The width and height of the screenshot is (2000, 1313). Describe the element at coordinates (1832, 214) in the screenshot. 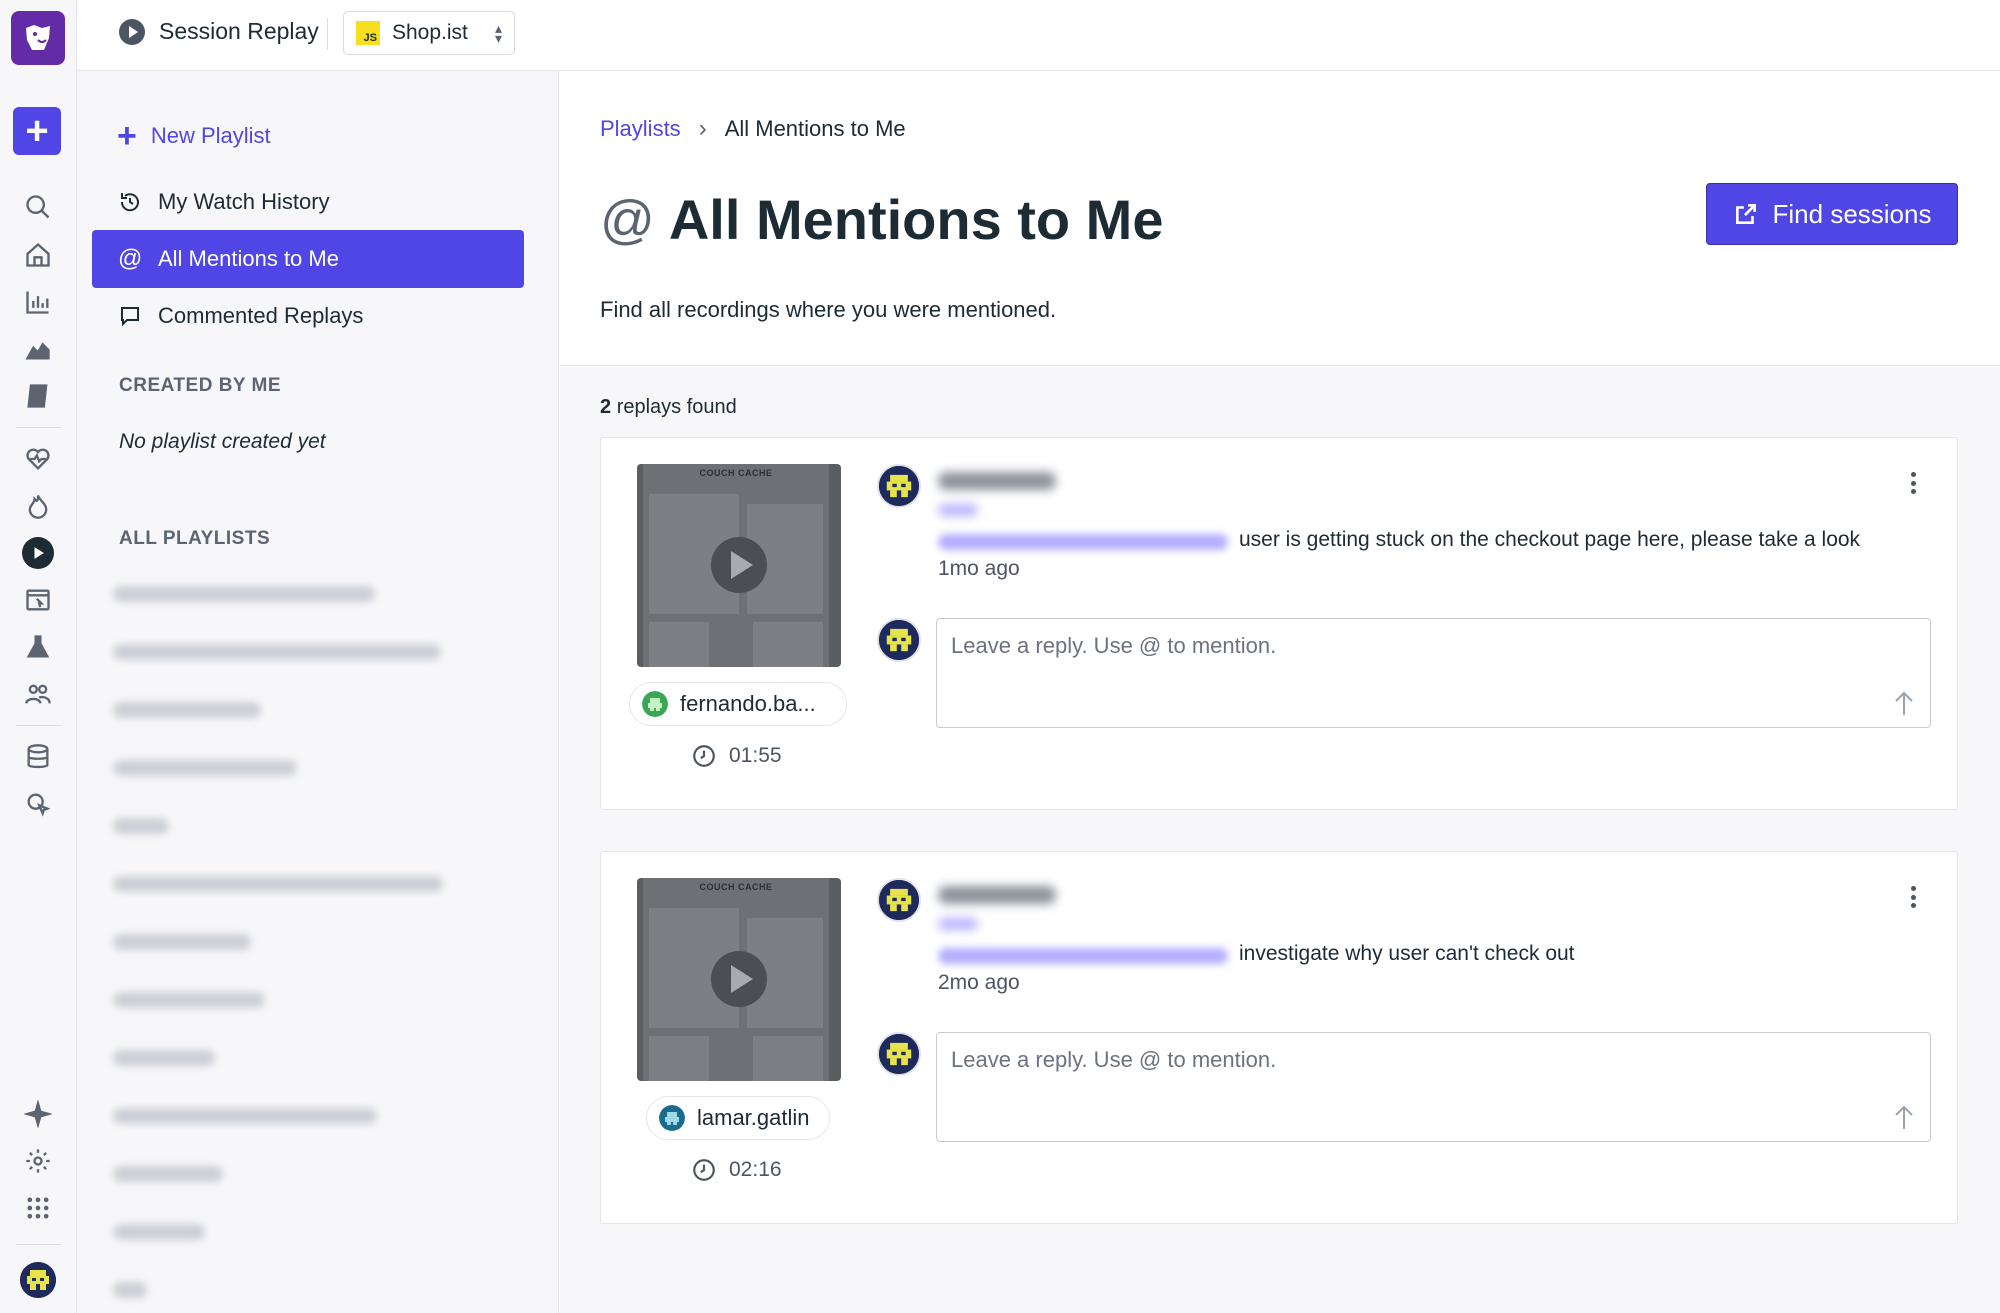

I see `find-sessions-button: Find sessions` at that location.